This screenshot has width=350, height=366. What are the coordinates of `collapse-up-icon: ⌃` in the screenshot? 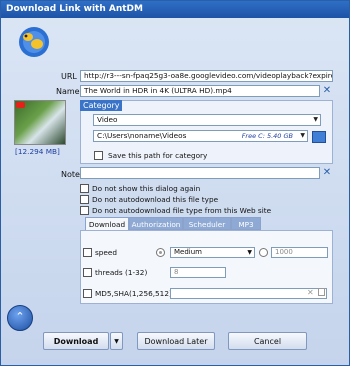 It's located at (20, 318).